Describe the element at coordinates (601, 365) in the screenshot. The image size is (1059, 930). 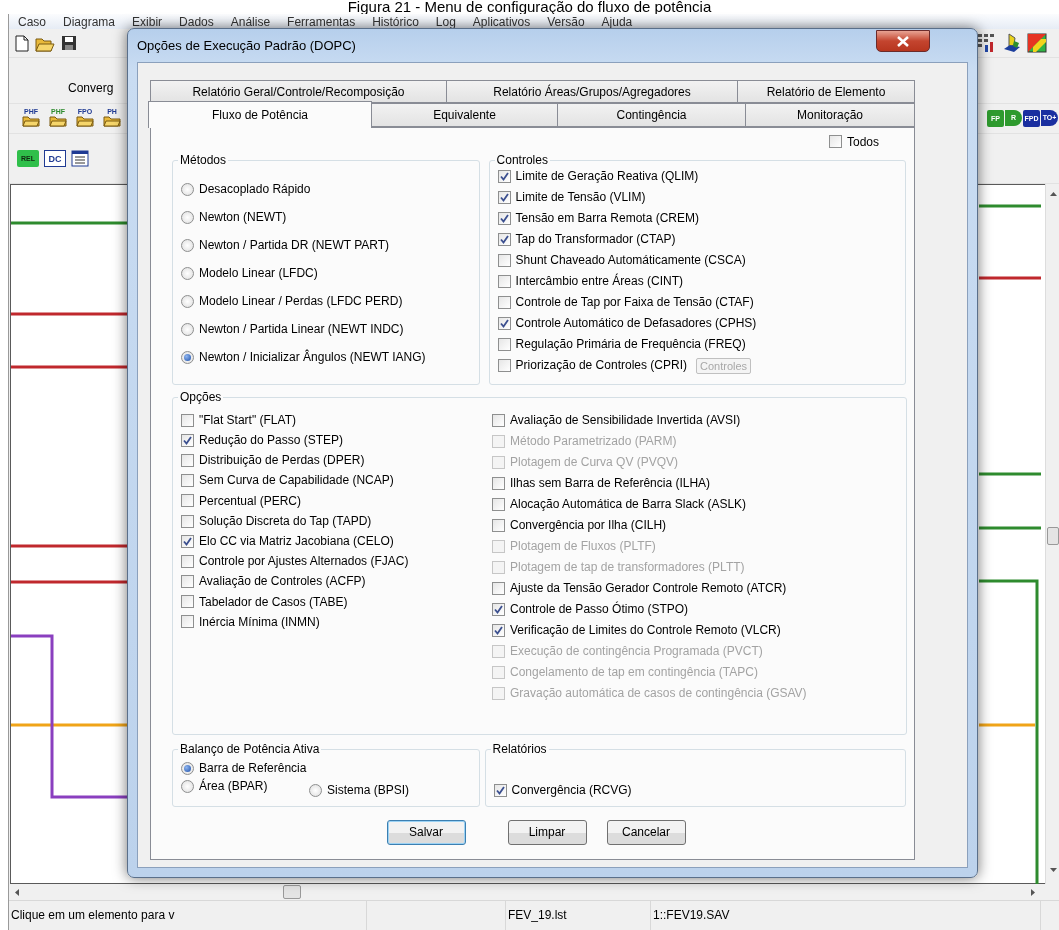
I see `checkbox-label: Priorização de Controles (CPRI)` at that location.